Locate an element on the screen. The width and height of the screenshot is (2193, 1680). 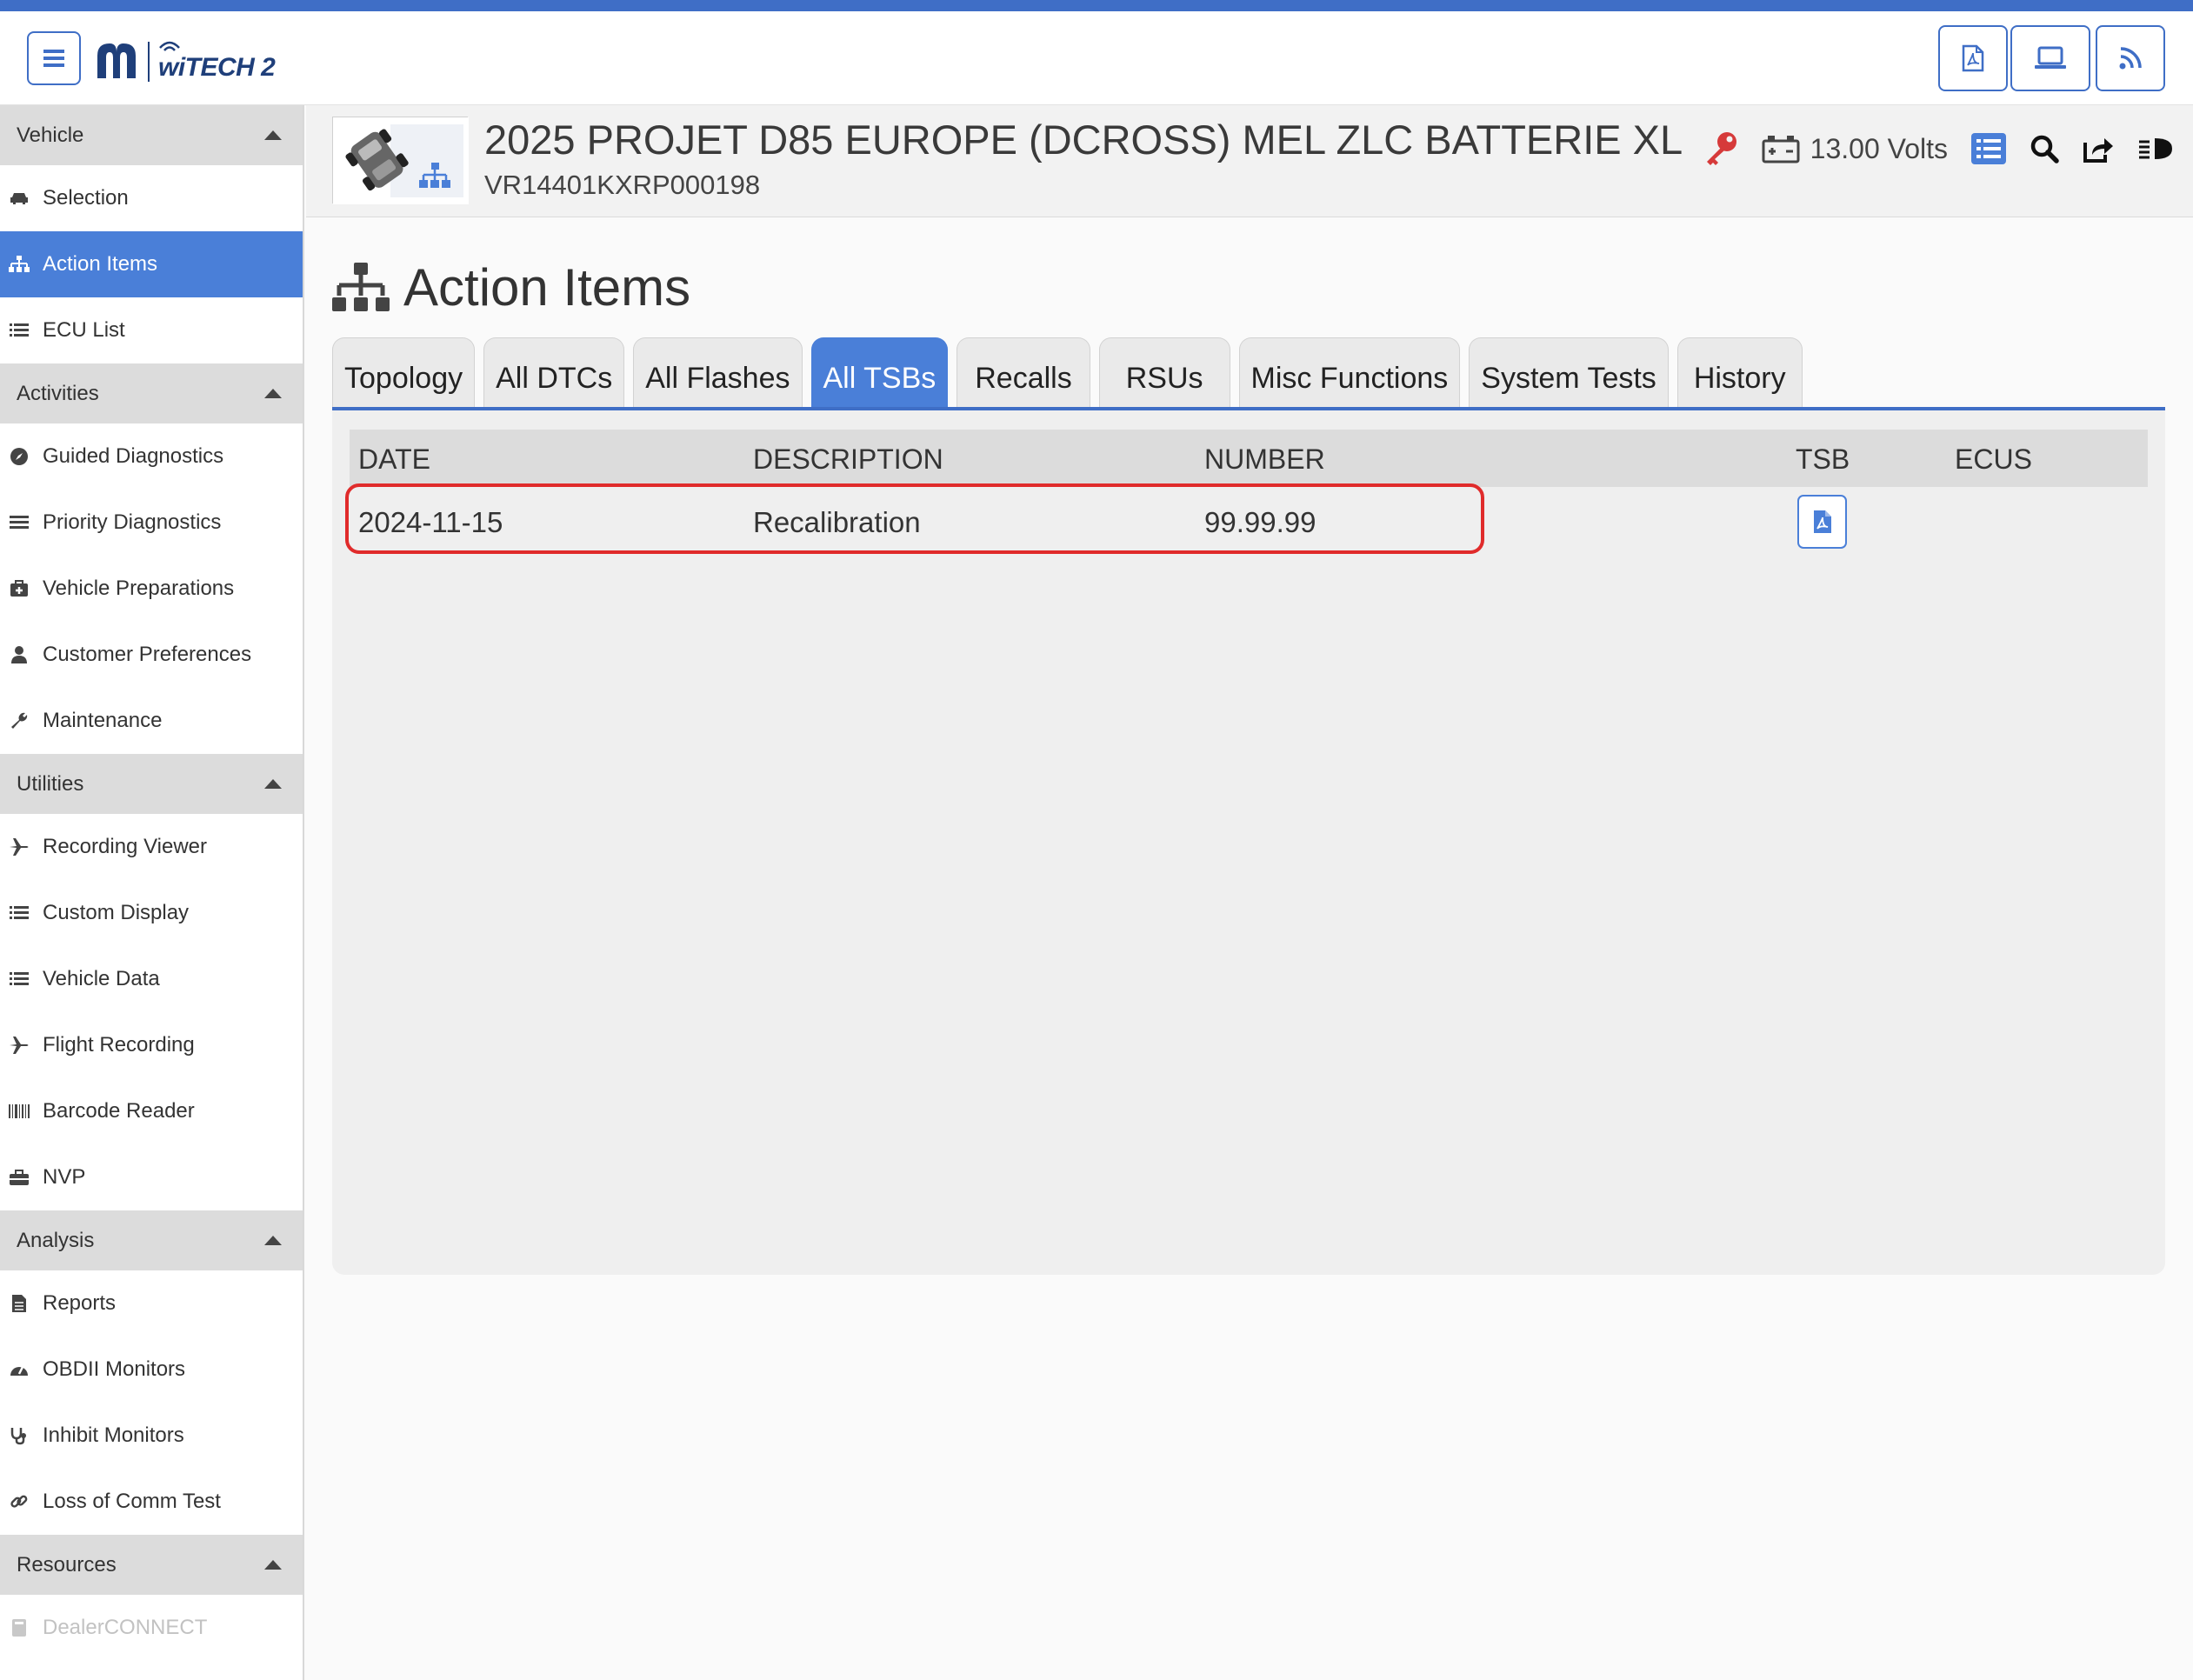
hamburger-menu-button is located at coordinates (54, 58).